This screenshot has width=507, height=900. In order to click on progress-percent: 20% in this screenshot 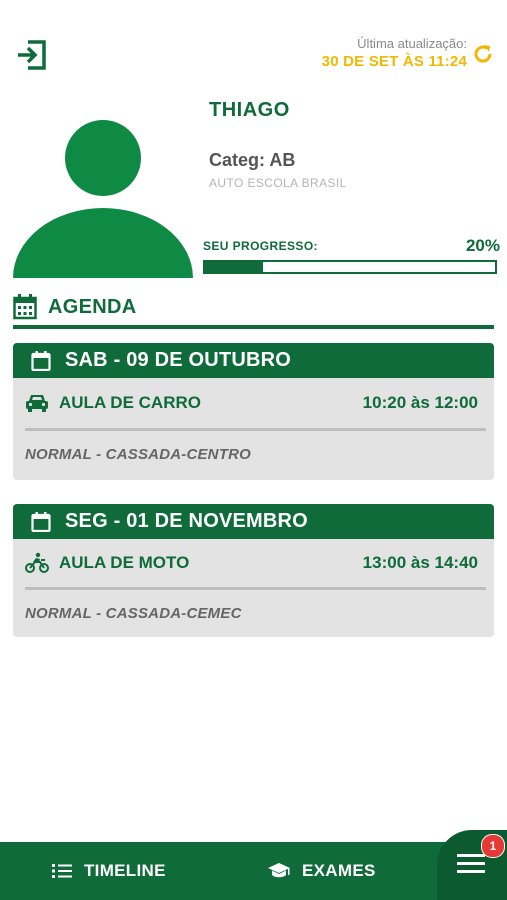, I will do `click(482, 245)`.